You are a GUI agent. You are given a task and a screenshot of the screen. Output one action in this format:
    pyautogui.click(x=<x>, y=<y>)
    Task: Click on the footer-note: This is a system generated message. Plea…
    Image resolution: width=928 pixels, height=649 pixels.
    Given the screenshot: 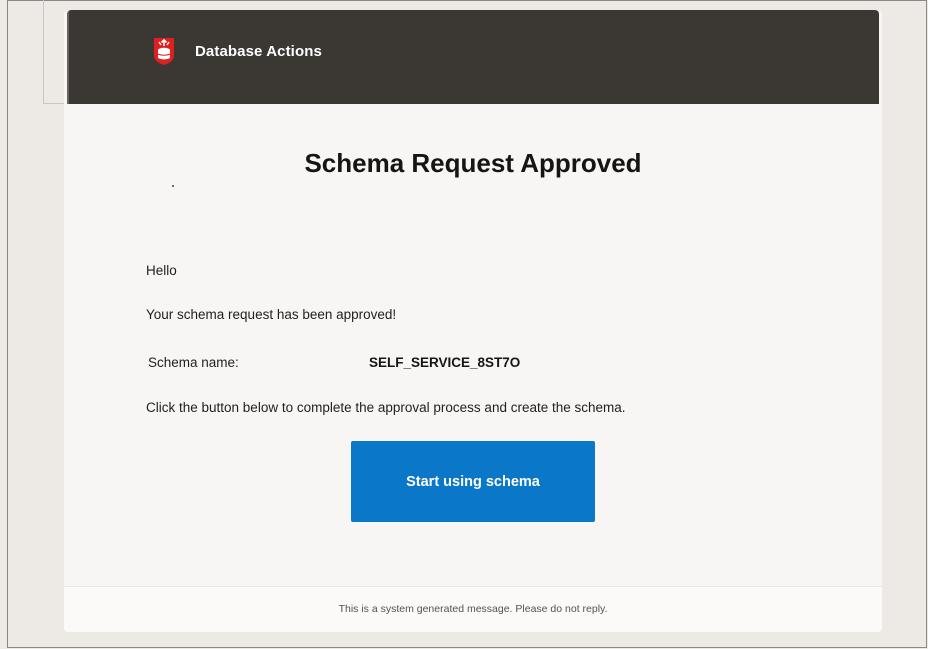 What is the action you would take?
    pyautogui.click(x=473, y=609)
    